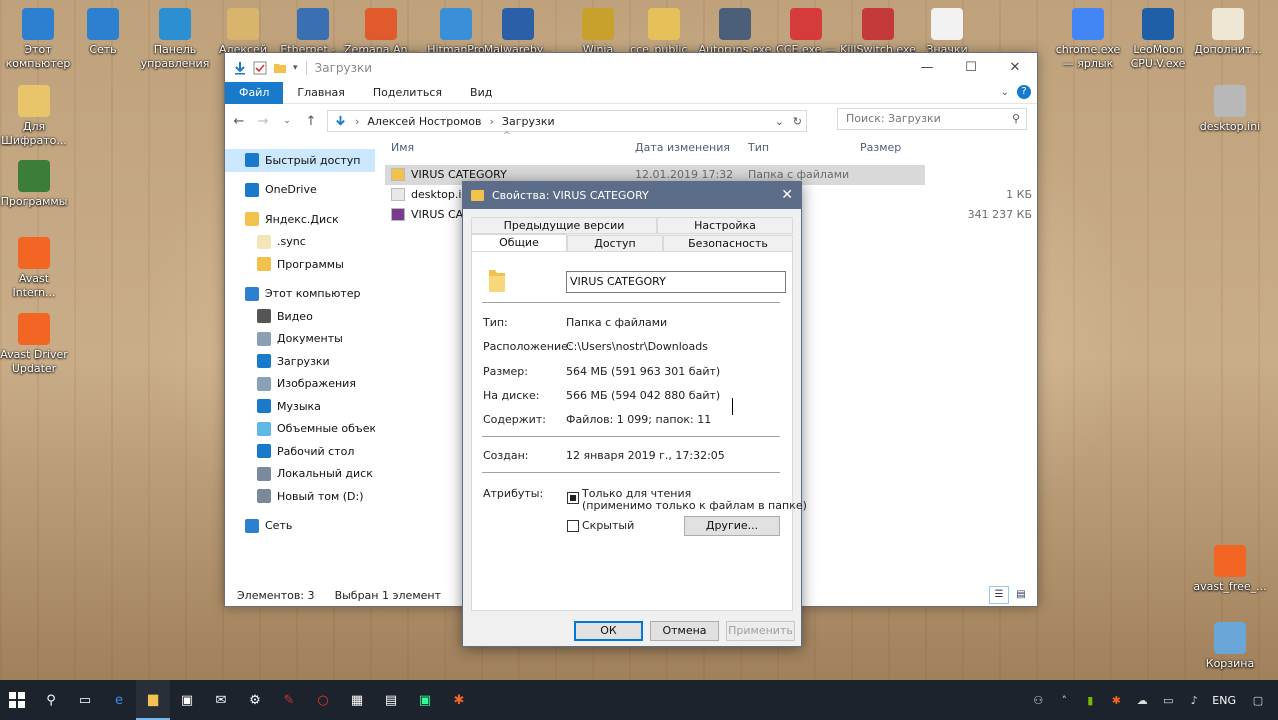 This screenshot has width=1278, height=720. I want to click on nav-item-5: .sync, so click(300, 242).